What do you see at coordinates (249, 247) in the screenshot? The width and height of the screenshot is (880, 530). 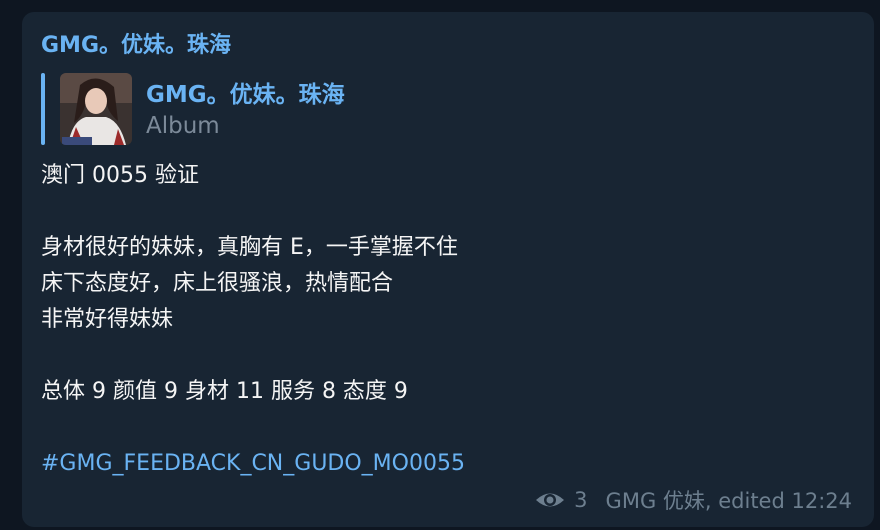 I see `text-line: 身材很好的妹妹，真胸有 E，一手掌握不住` at bounding box center [249, 247].